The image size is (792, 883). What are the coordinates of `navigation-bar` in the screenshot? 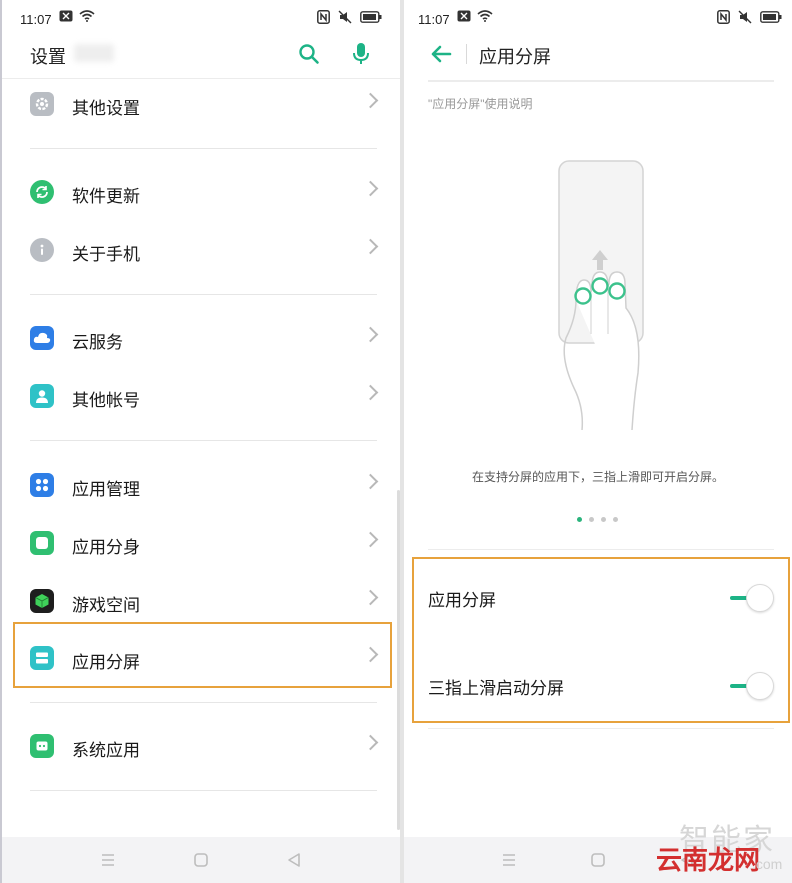 It's located at (201, 860).